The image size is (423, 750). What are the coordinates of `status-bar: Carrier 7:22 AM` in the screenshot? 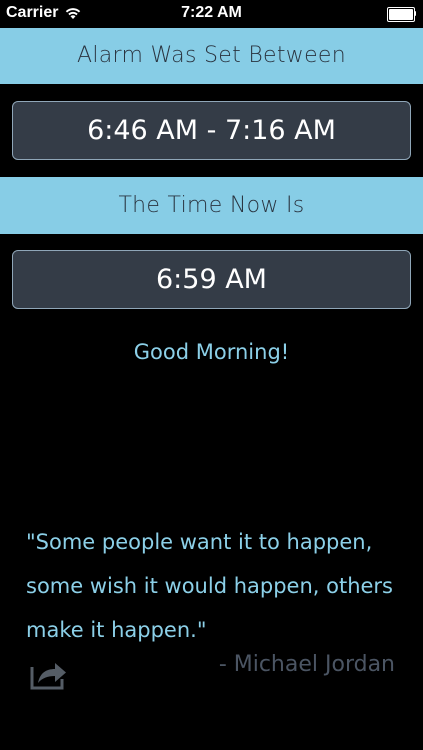 It's located at (211, 13).